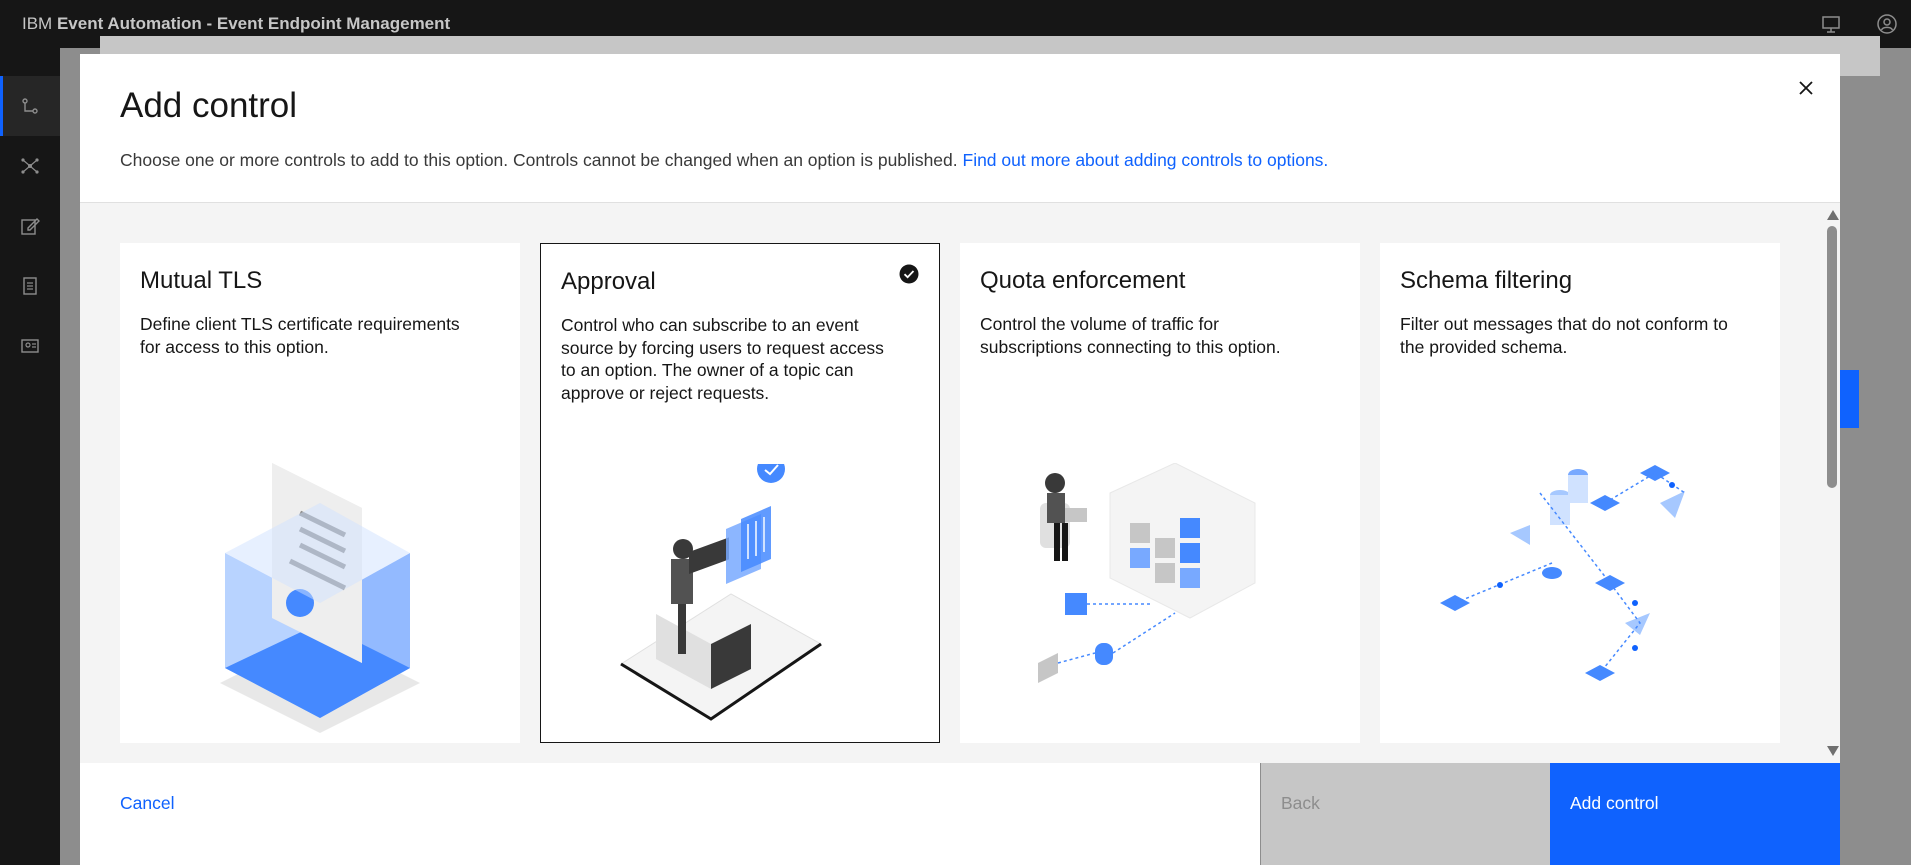  I want to click on back-label: Back, so click(1300, 803).